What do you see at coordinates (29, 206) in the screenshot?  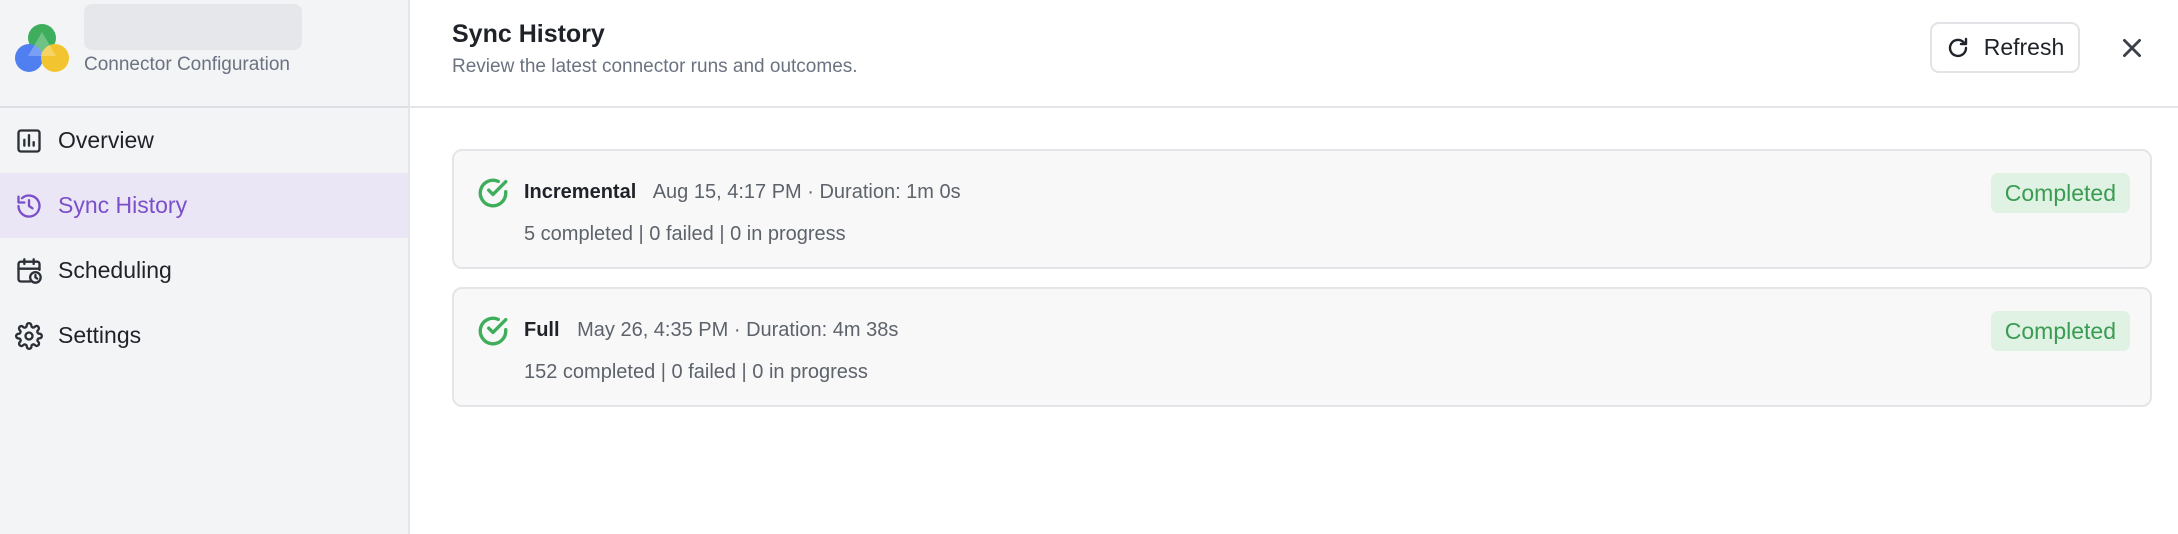 I see `history-icon` at bounding box center [29, 206].